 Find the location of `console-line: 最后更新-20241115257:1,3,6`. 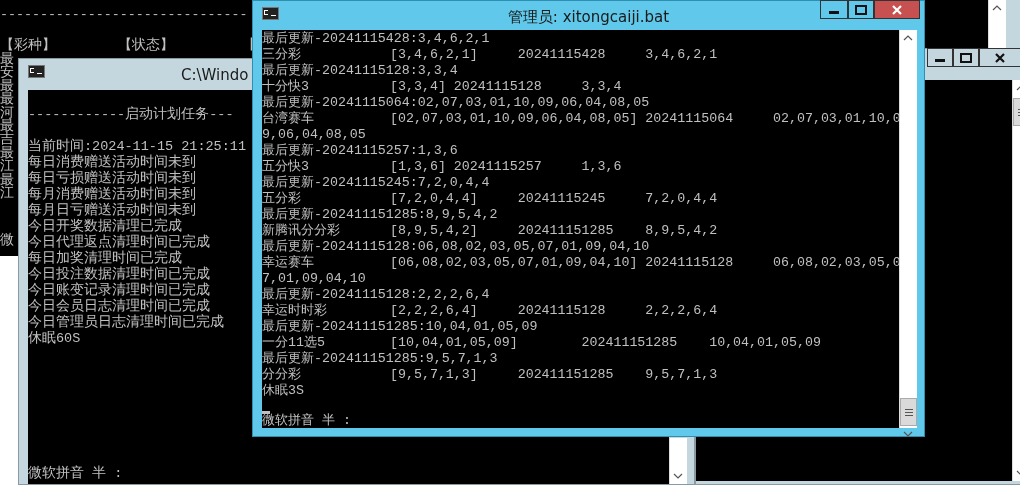

console-line: 最后更新-20241115257:1,3,6 is located at coordinates (360, 151).